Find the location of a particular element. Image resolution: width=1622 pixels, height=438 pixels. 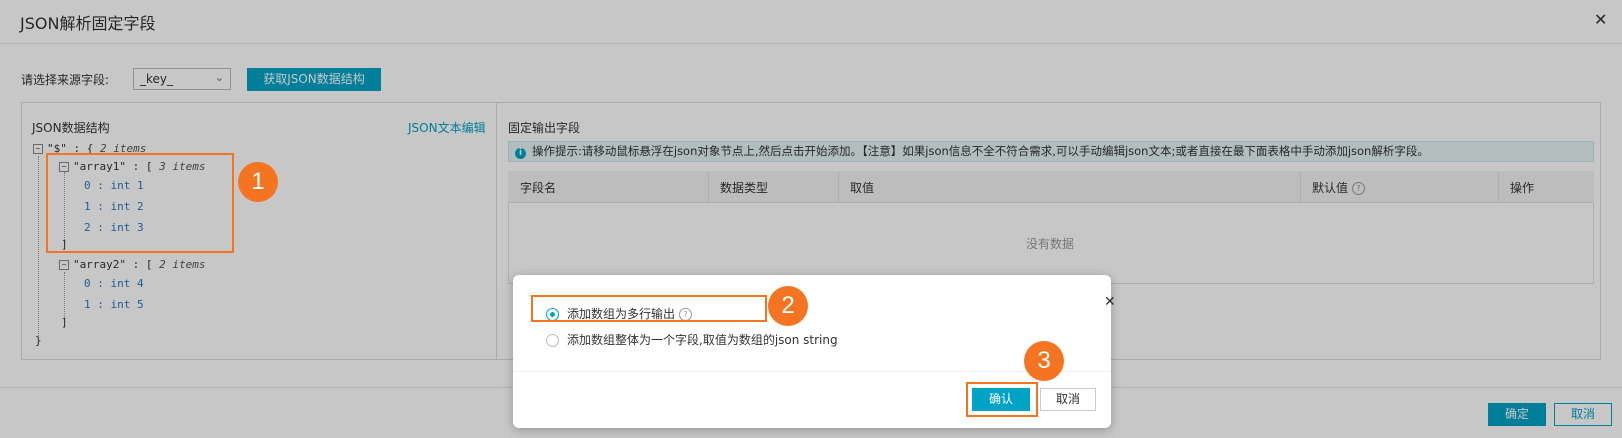

step-badge-3: 3 is located at coordinates (1044, 361).